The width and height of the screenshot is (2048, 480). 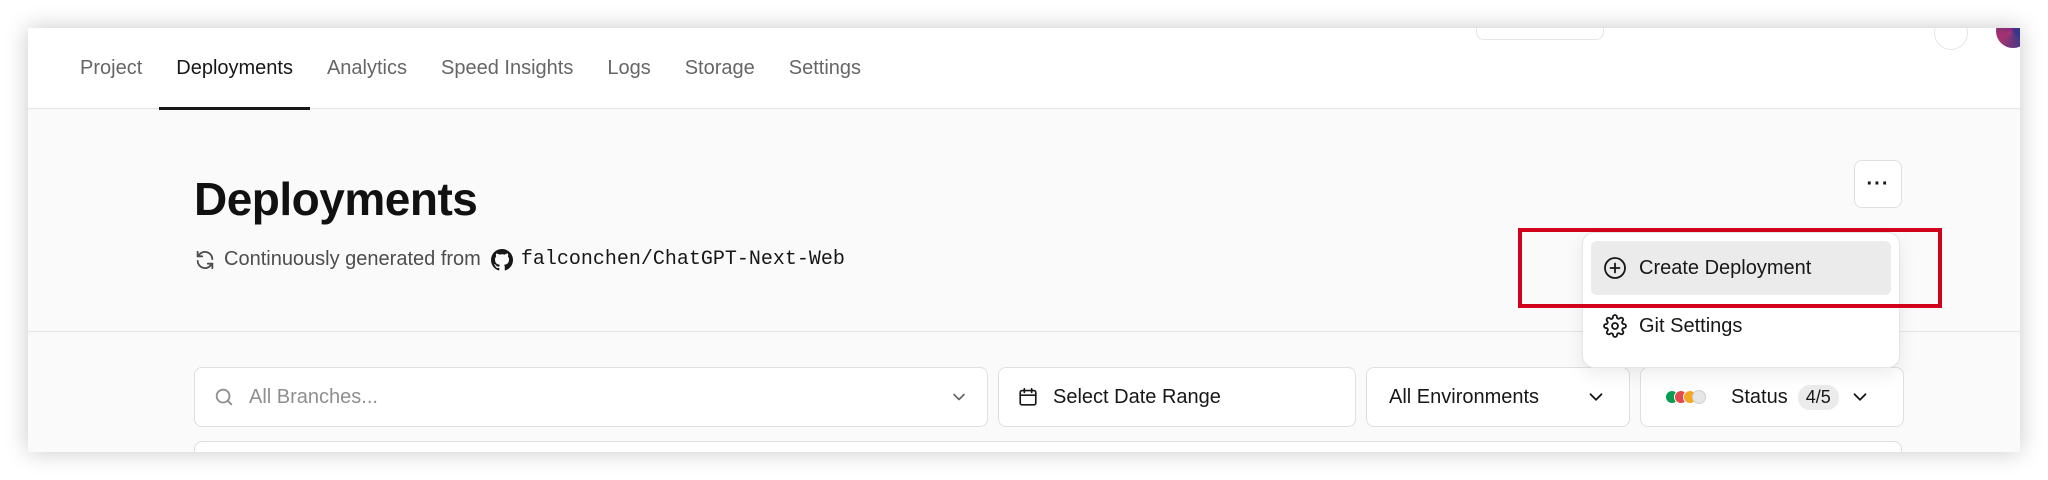 I want to click on tab-project: Project, so click(x=111, y=68).